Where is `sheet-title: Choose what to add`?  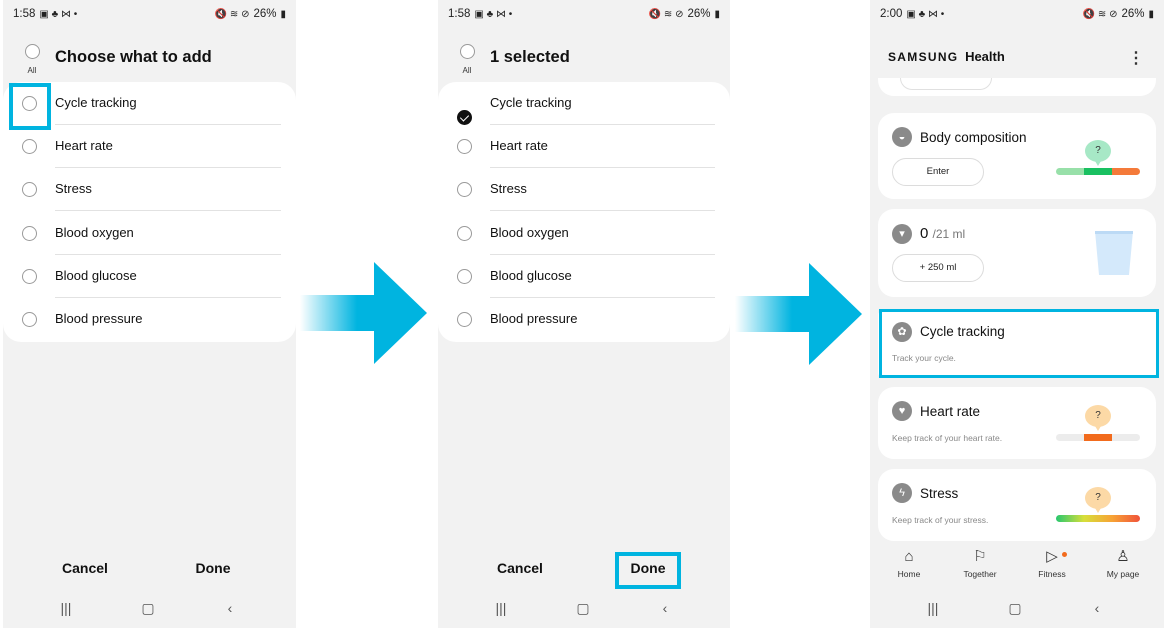
sheet-title: Choose what to add is located at coordinates (133, 57).